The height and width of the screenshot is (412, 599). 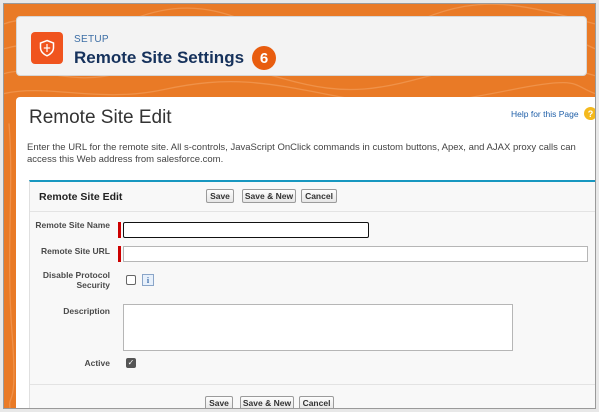 I want to click on shield-icon, so click(x=47, y=48).